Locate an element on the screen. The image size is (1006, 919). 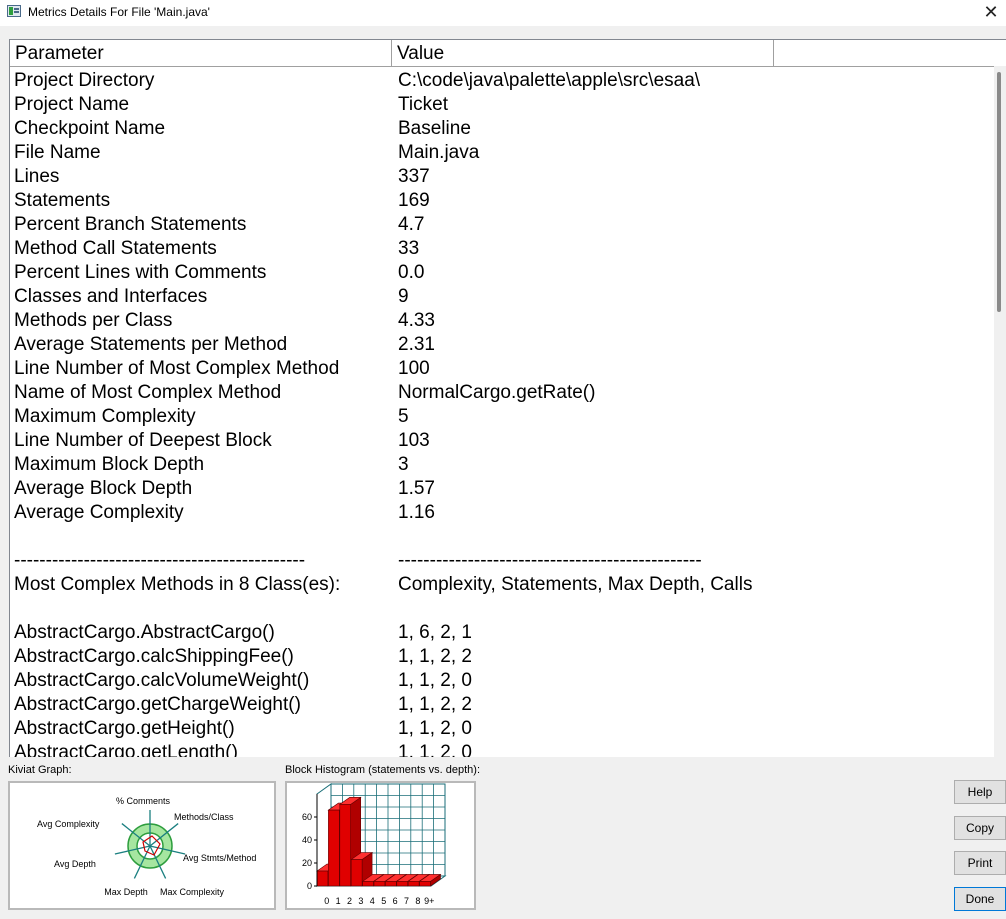
parameter-cell: Statements is located at coordinates (62, 200).